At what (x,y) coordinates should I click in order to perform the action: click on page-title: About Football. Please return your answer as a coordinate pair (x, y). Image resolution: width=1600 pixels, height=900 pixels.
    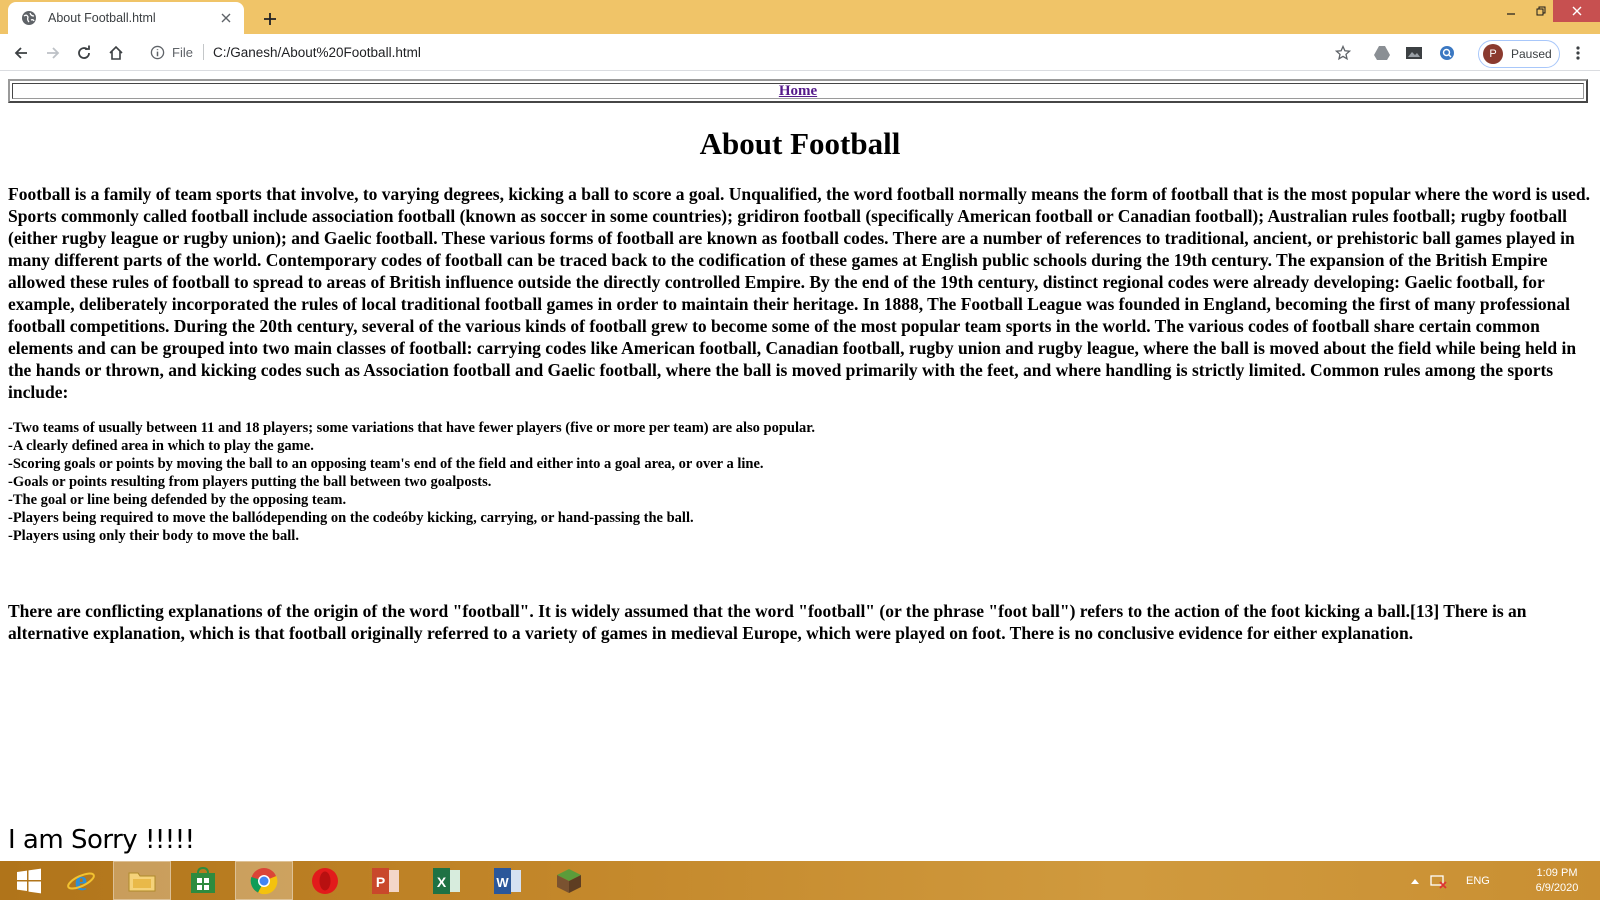
    Looking at the image, I should click on (800, 143).